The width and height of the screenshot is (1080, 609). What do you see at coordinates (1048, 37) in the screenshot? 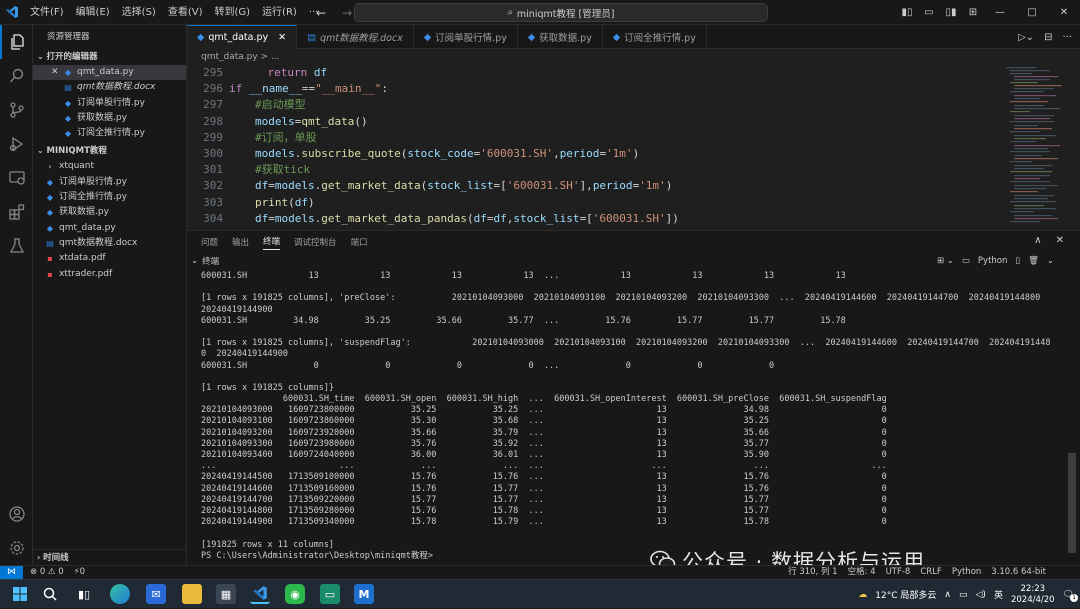
I see `split-editor-icon: ⊟` at bounding box center [1048, 37].